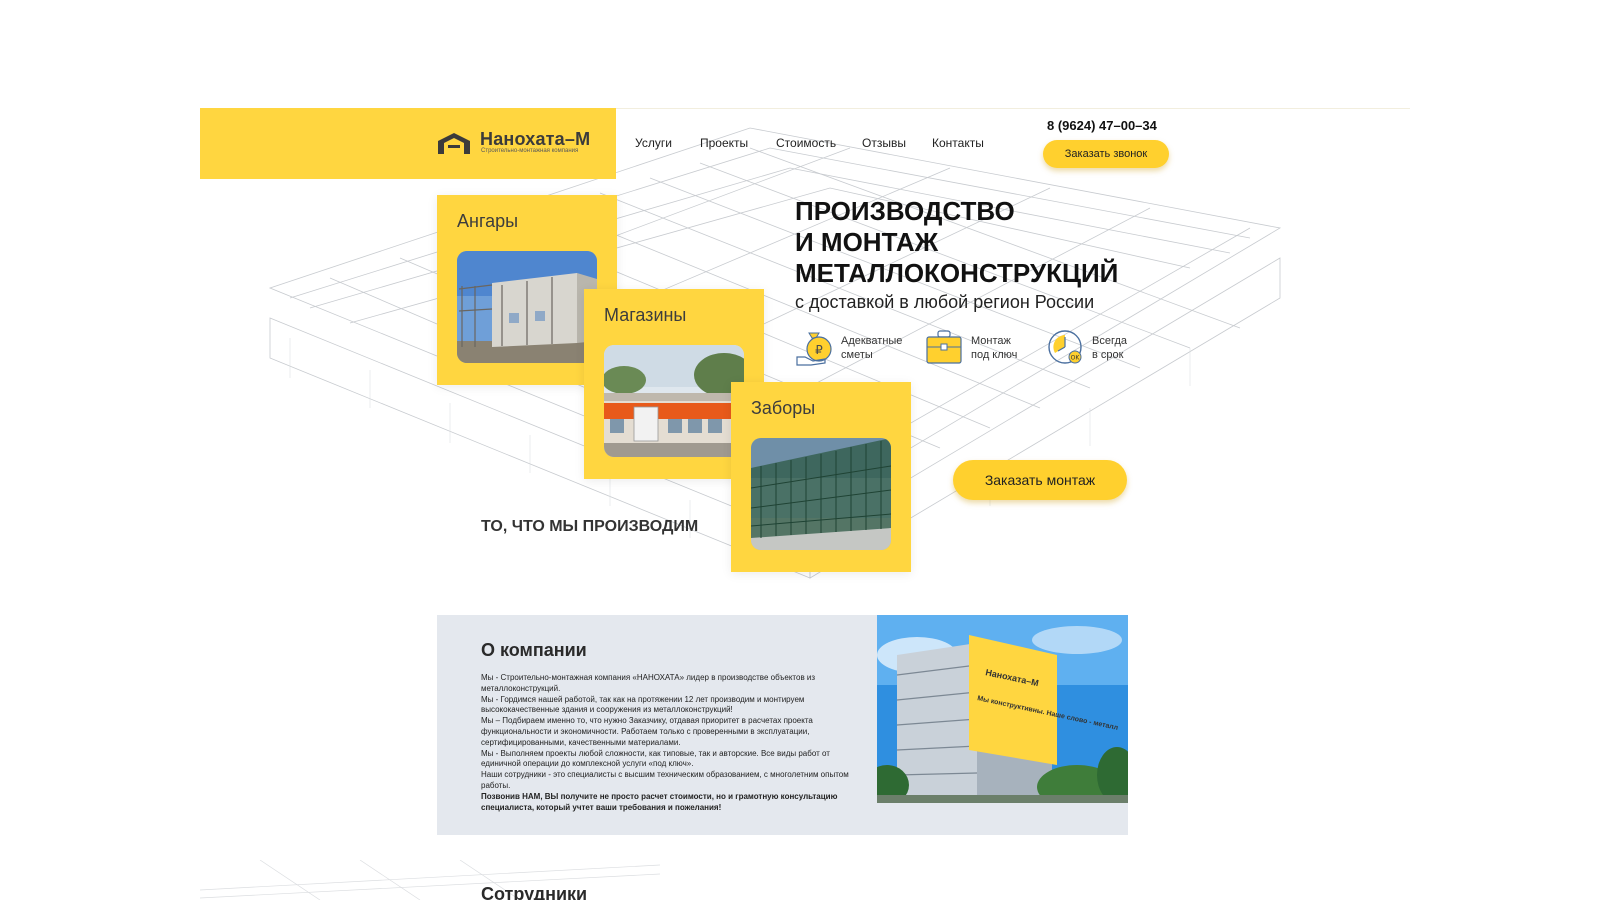 This screenshot has width=1600, height=900. I want to click on products-heading: ТО, ЧТО МЫ ПРОИЗВОДИМ, so click(590, 526).